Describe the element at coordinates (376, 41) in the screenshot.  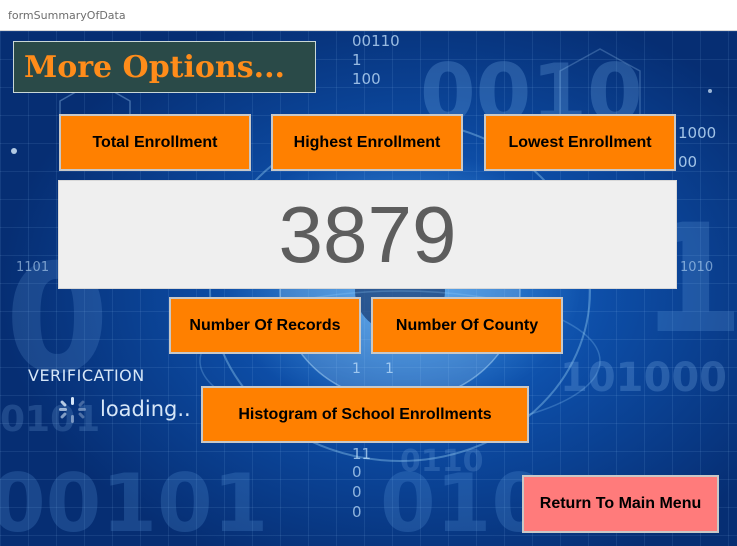
I see `bg-binary-top: 00110` at that location.